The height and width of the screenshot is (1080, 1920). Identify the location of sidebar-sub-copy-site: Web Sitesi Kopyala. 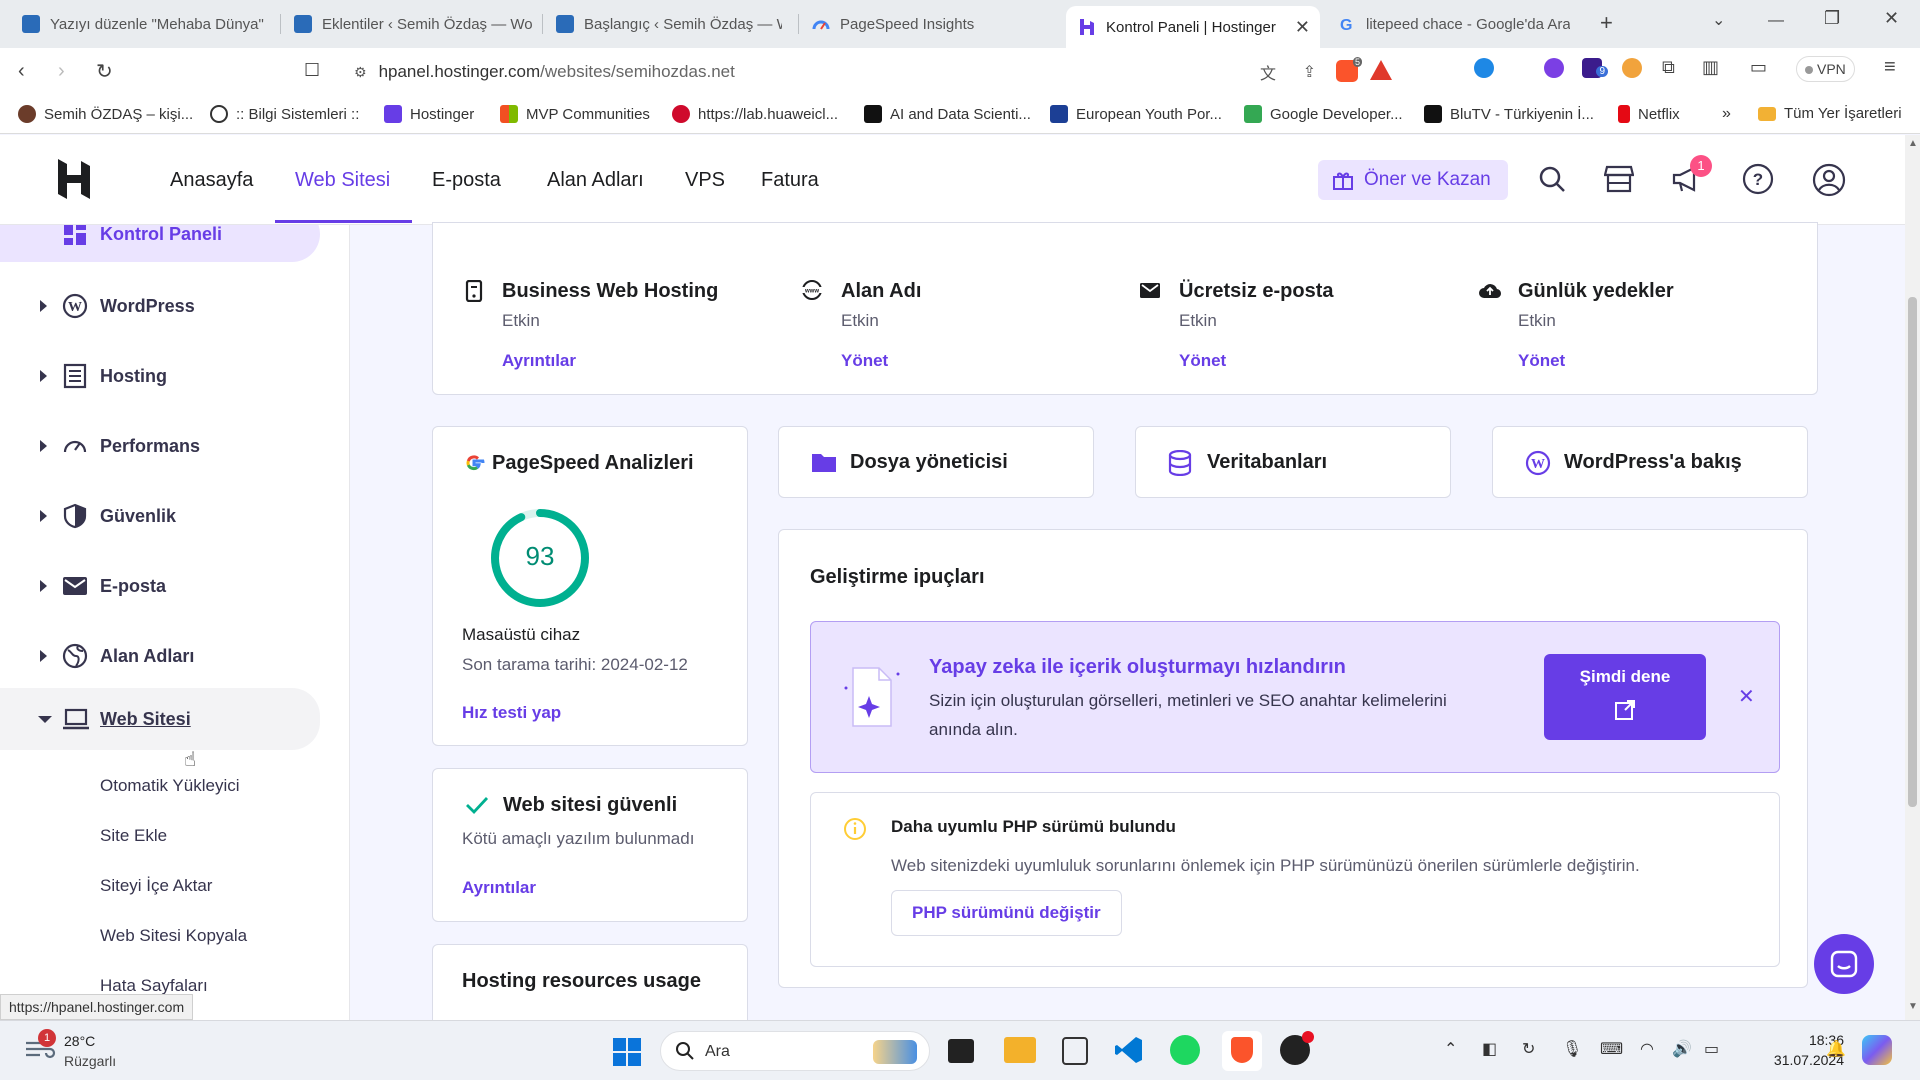
(173, 936).